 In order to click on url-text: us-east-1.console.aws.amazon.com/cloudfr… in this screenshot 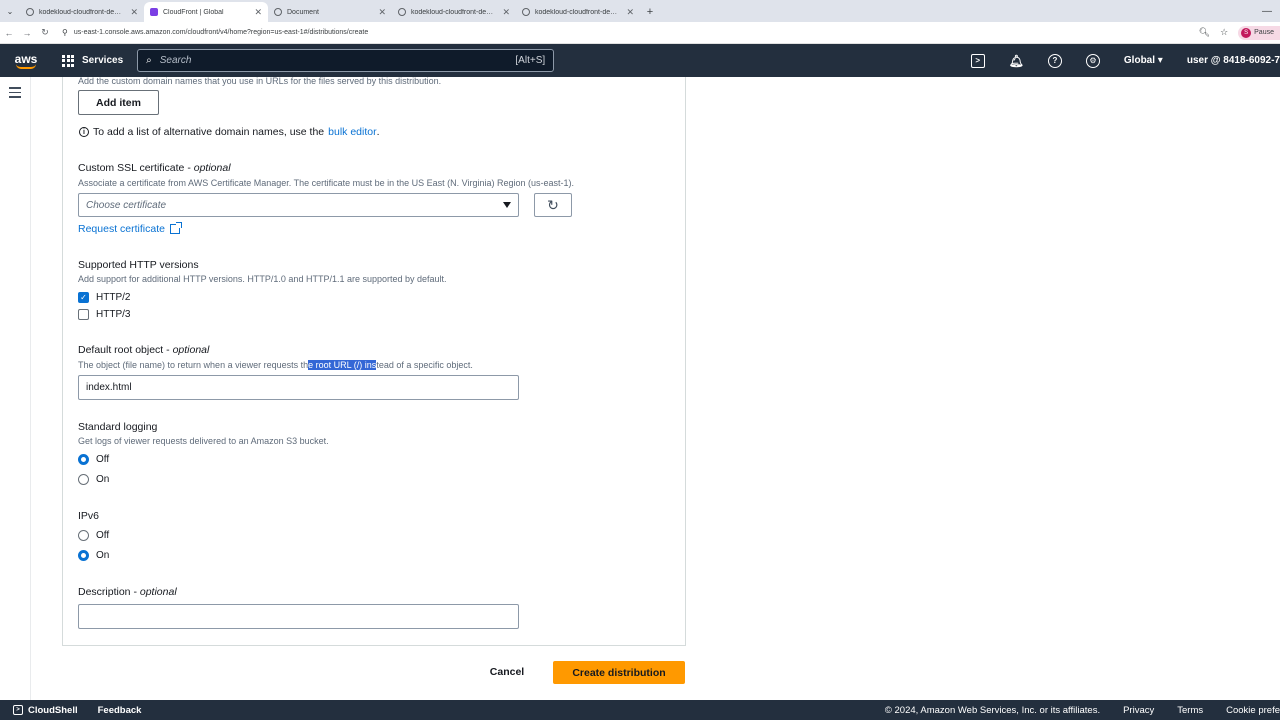, I will do `click(221, 32)`.